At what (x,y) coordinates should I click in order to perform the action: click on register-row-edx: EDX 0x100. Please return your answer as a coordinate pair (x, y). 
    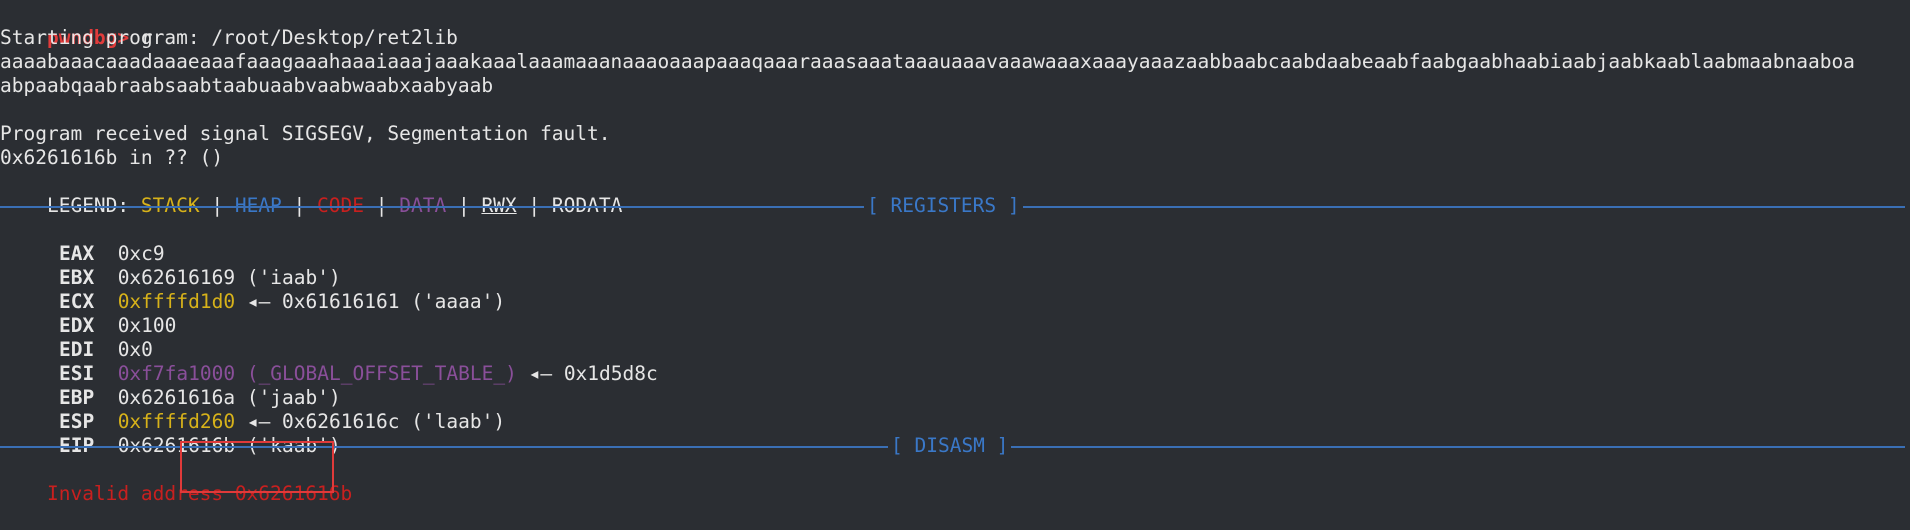
    Looking at the image, I should click on (94, 313).